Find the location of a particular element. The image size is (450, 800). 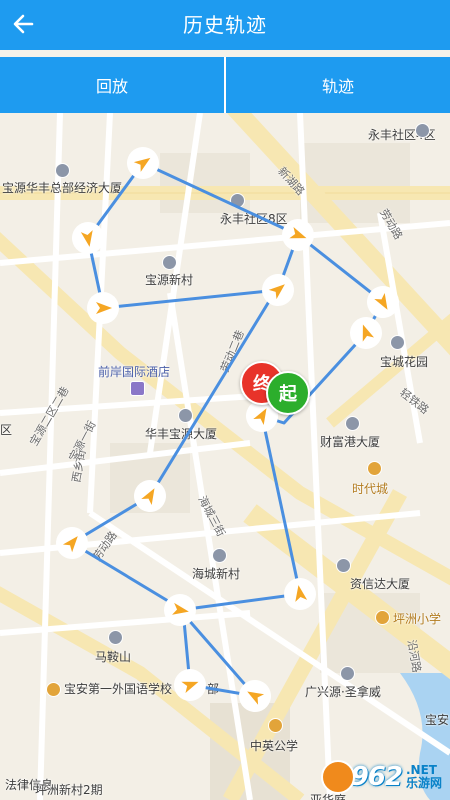

map-label: 宝源新村 is located at coordinates (169, 280).